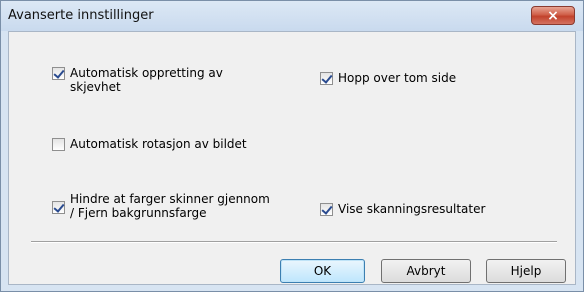  I want to click on deskew-label: Automatisk oppretting av skjevhet, so click(146, 80).